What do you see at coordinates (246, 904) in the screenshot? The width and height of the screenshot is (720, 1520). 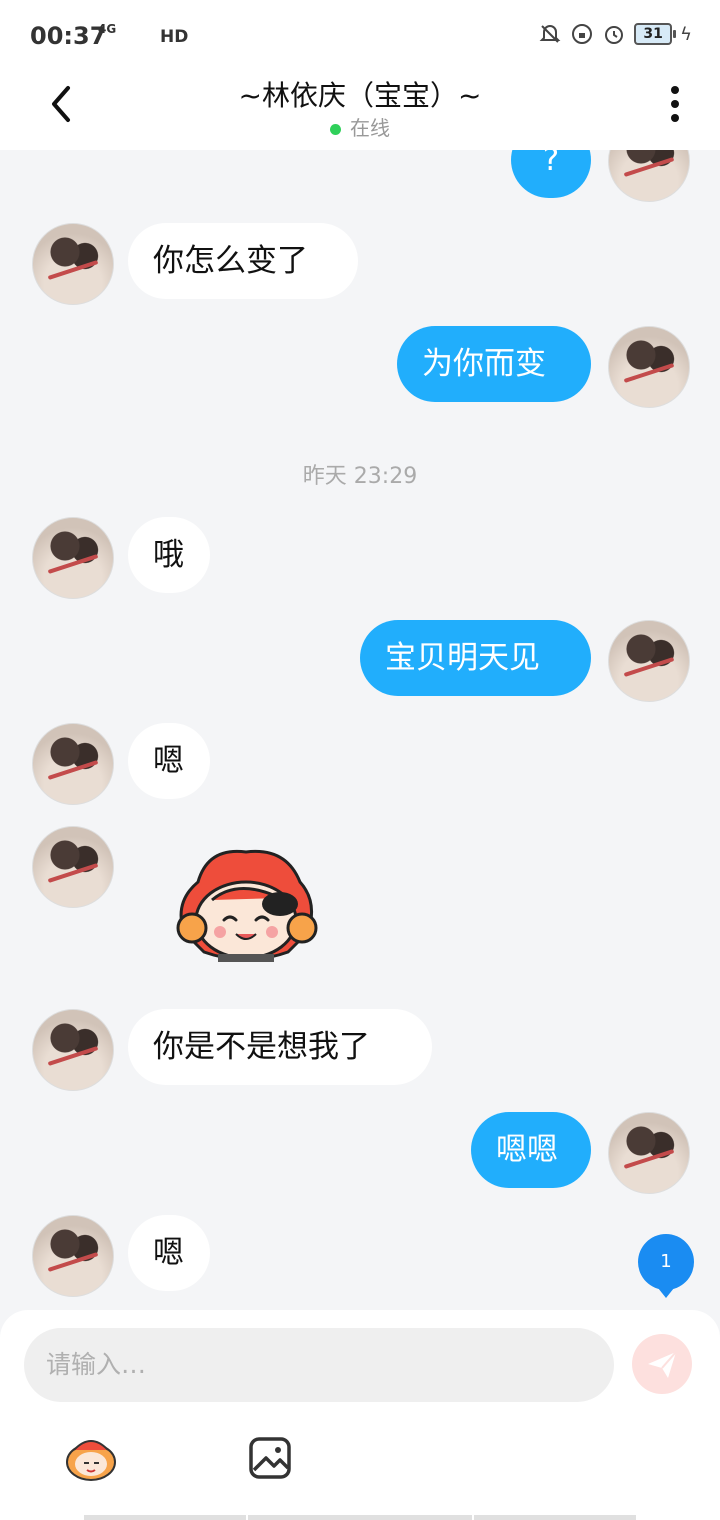 I see `cartoon-character-sticker` at bounding box center [246, 904].